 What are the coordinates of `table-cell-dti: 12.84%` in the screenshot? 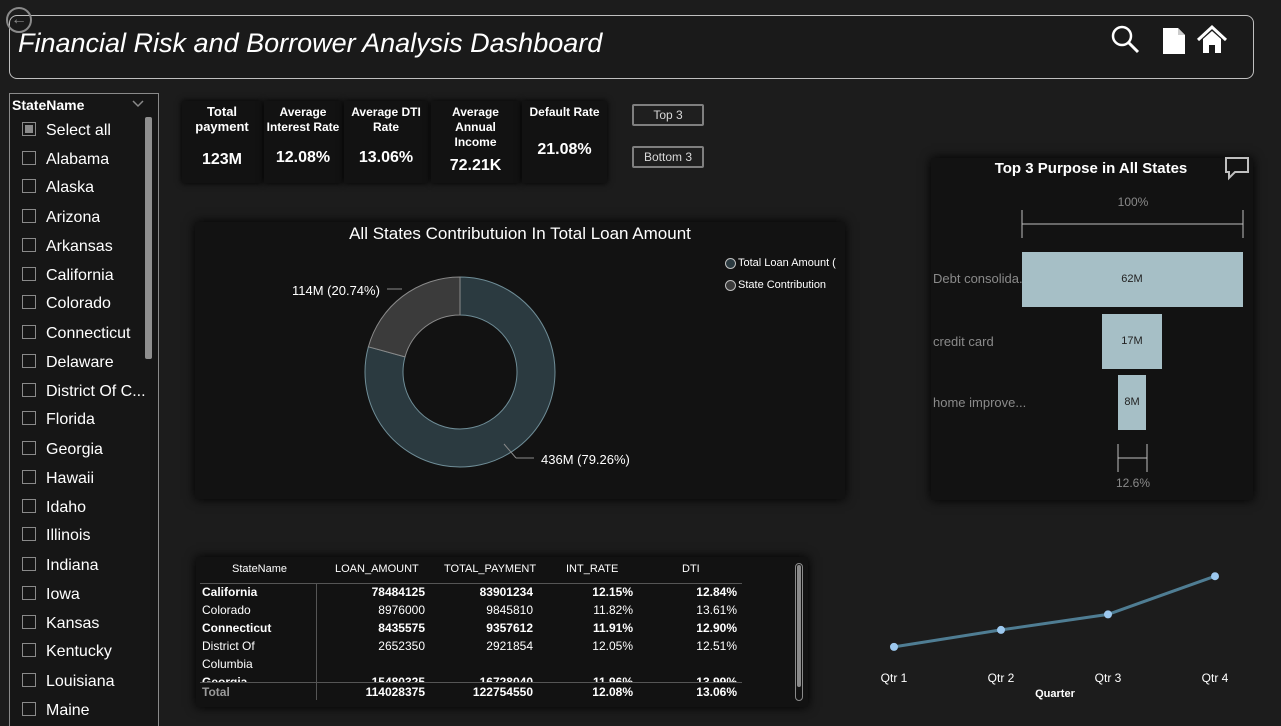 It's located at (716, 592).